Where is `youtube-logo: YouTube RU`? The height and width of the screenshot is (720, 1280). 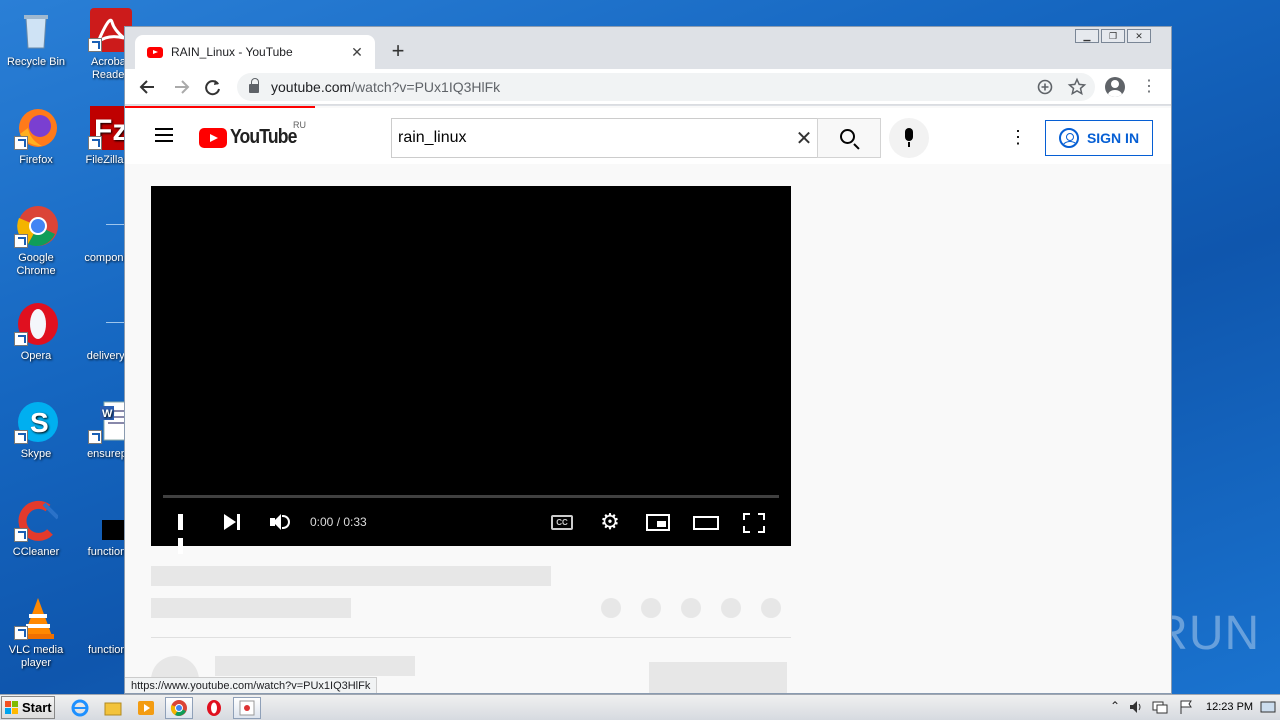
youtube-logo: YouTube RU is located at coordinates (252, 134).